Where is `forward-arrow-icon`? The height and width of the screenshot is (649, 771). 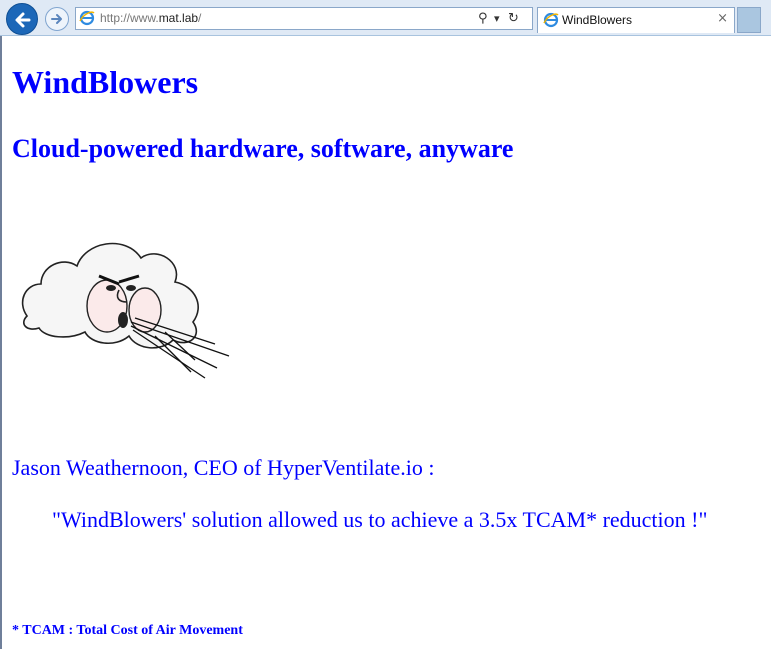
forward-arrow-icon is located at coordinates (56, 19).